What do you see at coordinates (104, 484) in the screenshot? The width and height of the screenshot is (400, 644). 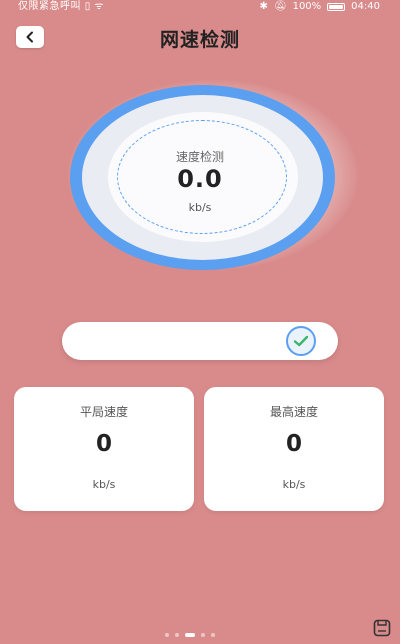 I see `average-speed-unit: kb/s` at bounding box center [104, 484].